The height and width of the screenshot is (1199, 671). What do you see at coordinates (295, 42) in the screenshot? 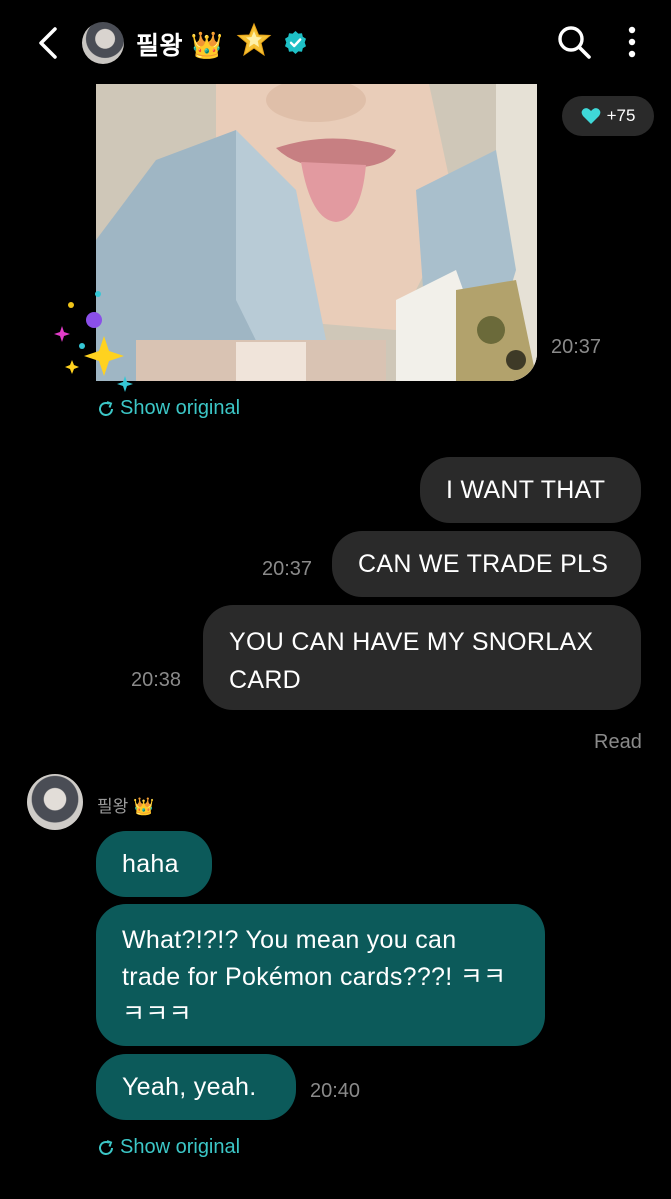
I see `verified-badge-icon` at bounding box center [295, 42].